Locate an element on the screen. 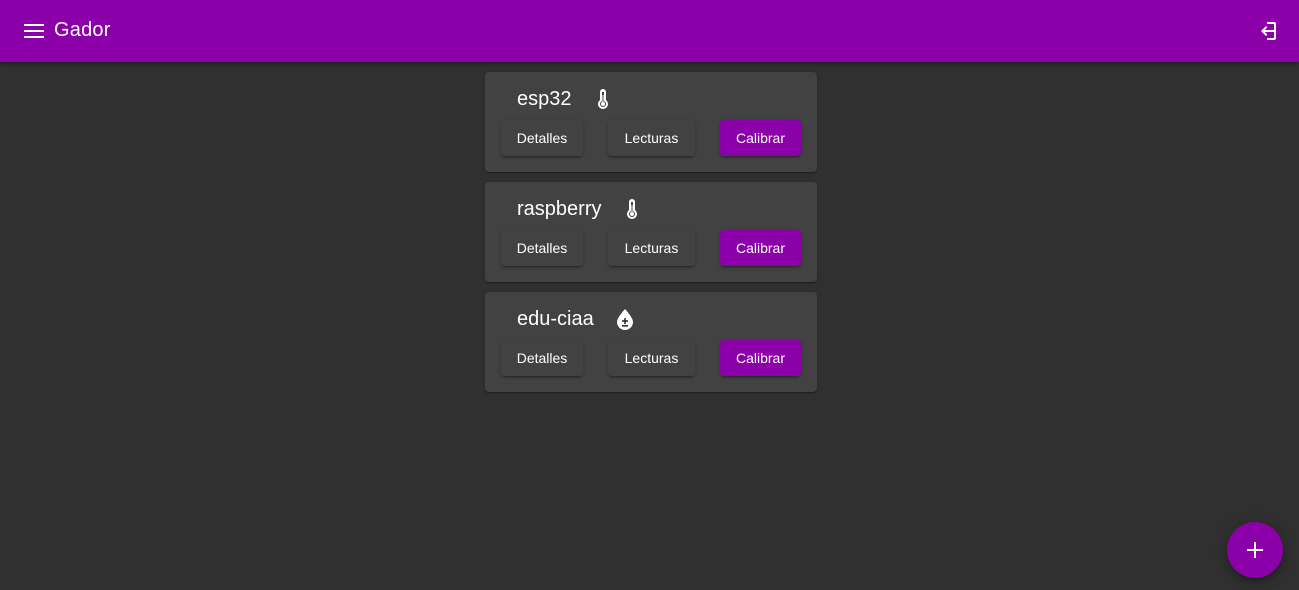 The image size is (1299, 590). device-title-row: edu-ciaa is located at coordinates (576, 319).